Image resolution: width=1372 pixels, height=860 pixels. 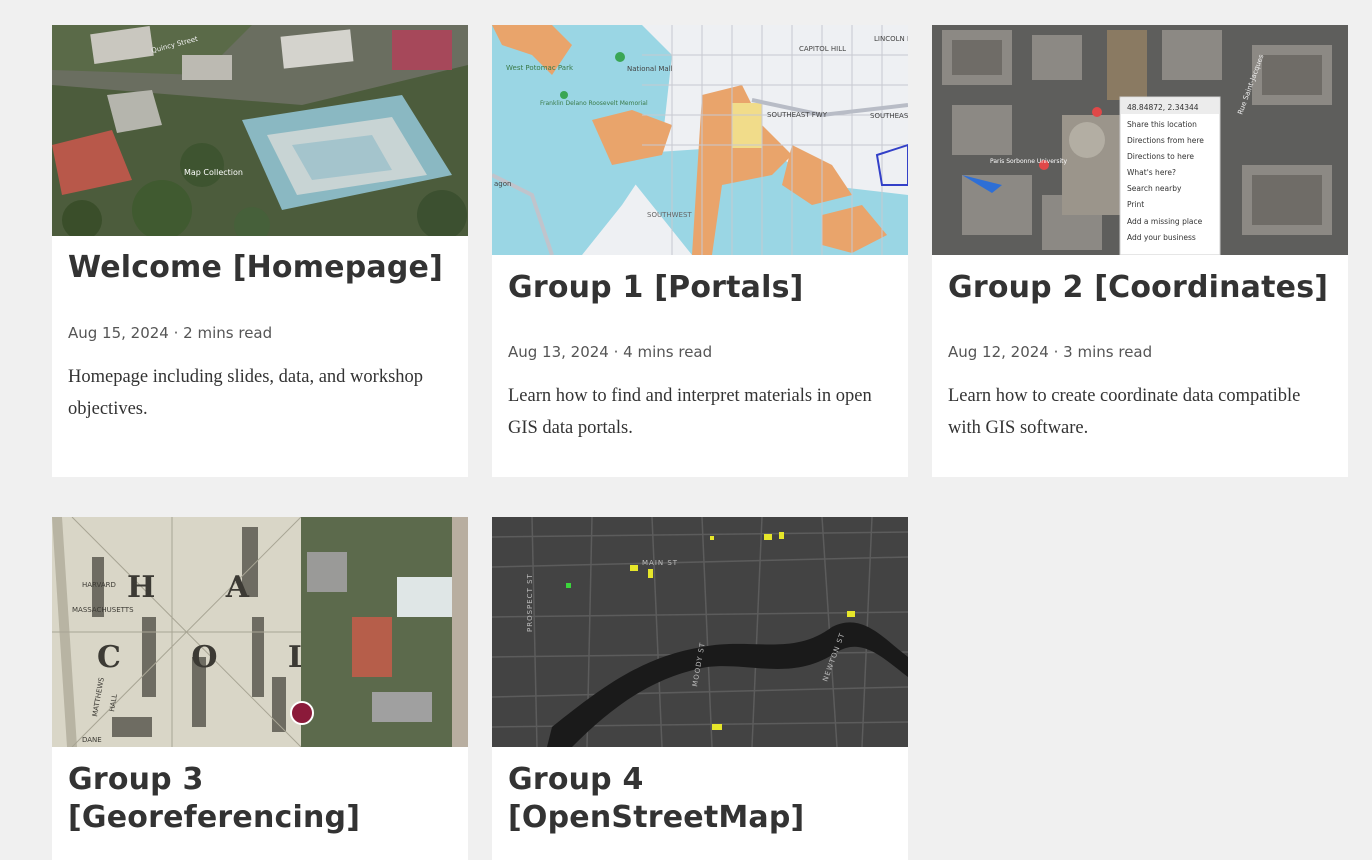 I want to click on post-meta: Aug 12, 2024 · 3 mins read, so click(x=1050, y=352).